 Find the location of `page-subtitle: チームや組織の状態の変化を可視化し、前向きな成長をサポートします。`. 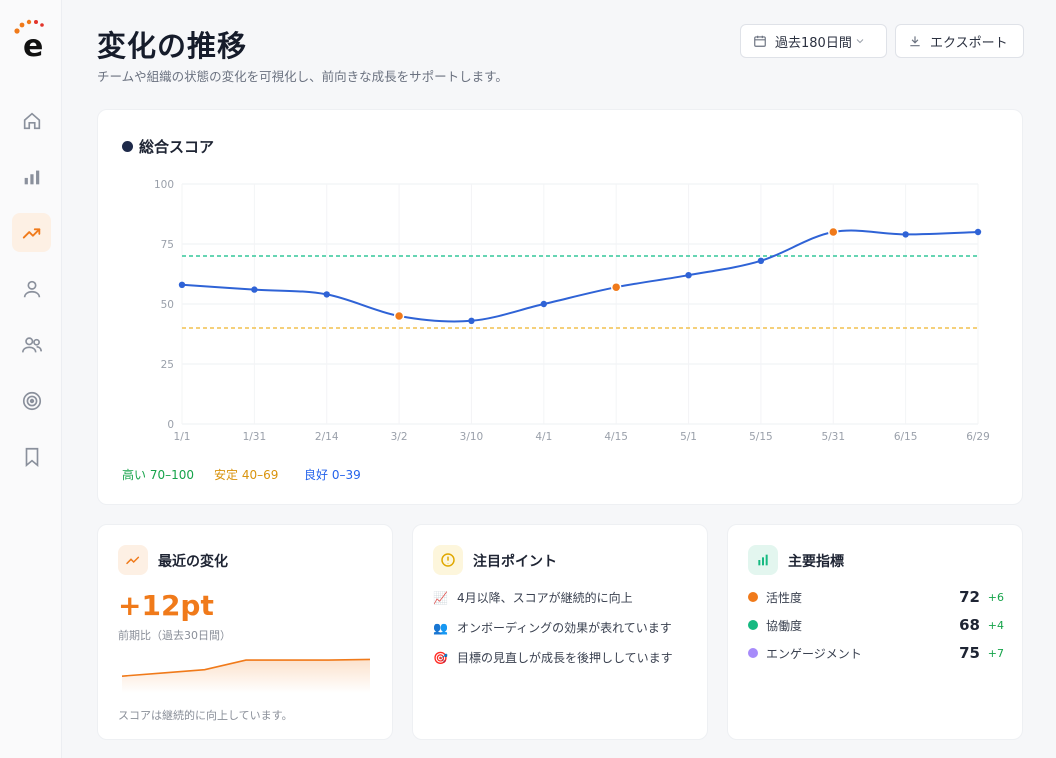

page-subtitle: チームや組織の状態の変化を可視化し、前向きな成長をサポートします。 is located at coordinates (302, 76).